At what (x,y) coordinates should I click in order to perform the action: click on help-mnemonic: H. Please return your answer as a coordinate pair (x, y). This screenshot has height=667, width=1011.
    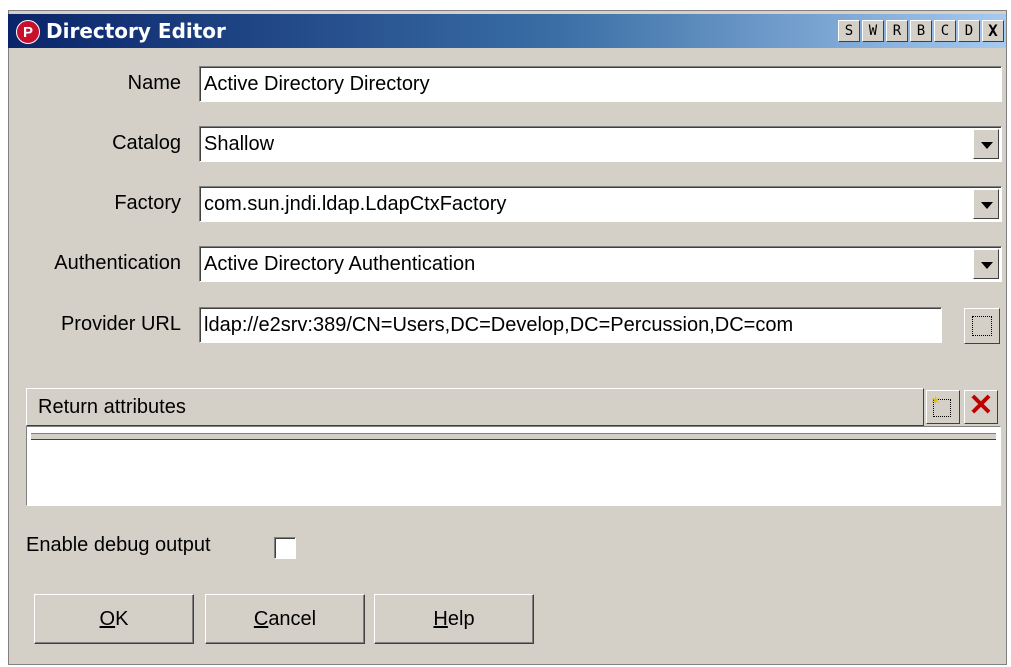
    Looking at the image, I should click on (440, 619).